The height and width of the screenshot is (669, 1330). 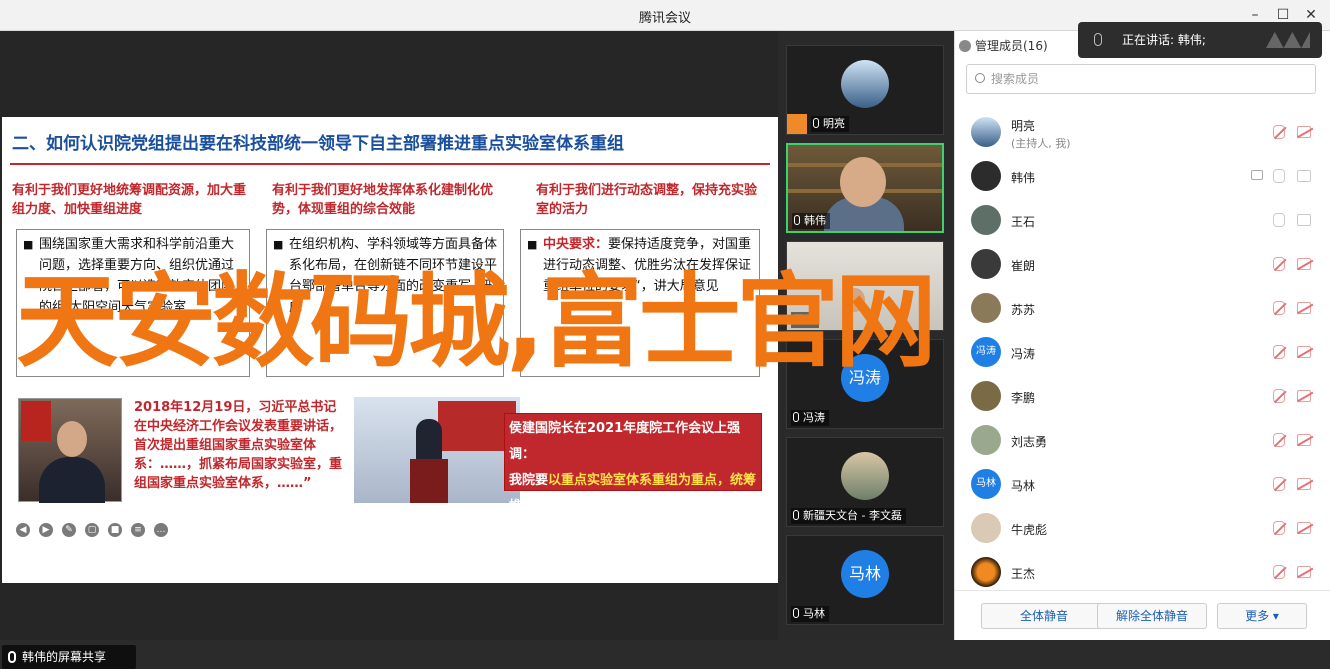 What do you see at coordinates (115, 530) in the screenshot?
I see `video-icon: ■` at bounding box center [115, 530].